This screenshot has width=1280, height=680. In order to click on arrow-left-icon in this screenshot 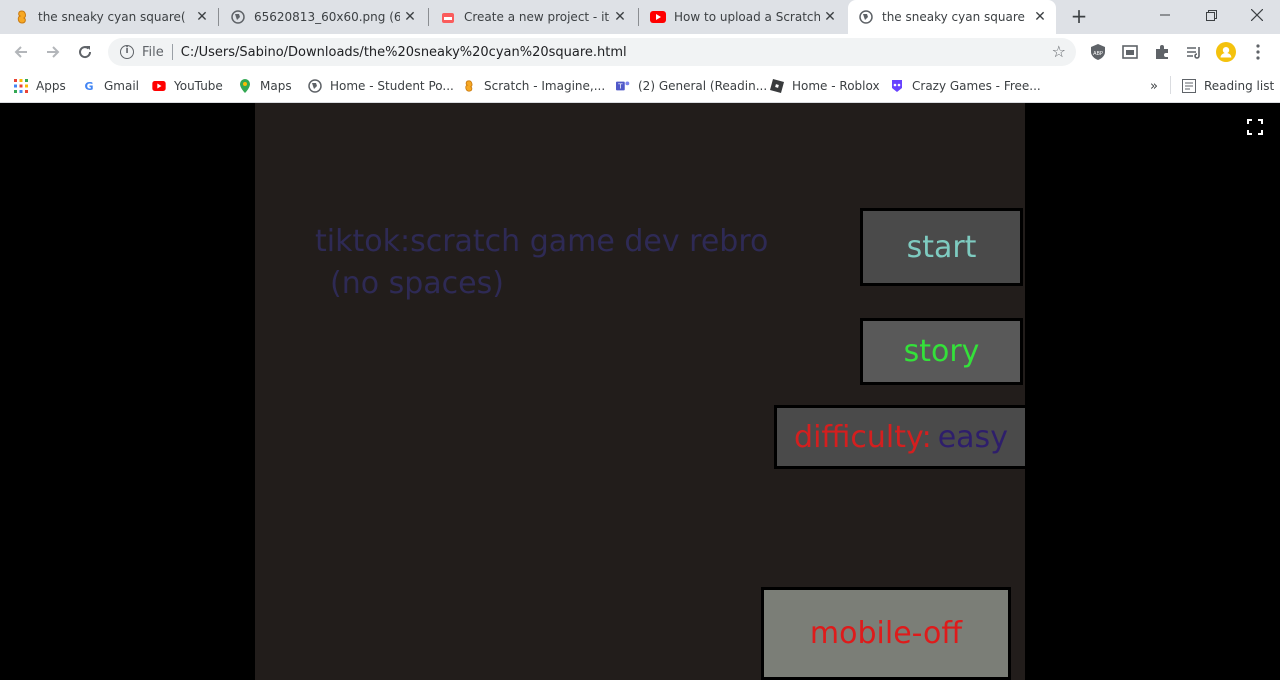, I will do `click(20, 52)`.